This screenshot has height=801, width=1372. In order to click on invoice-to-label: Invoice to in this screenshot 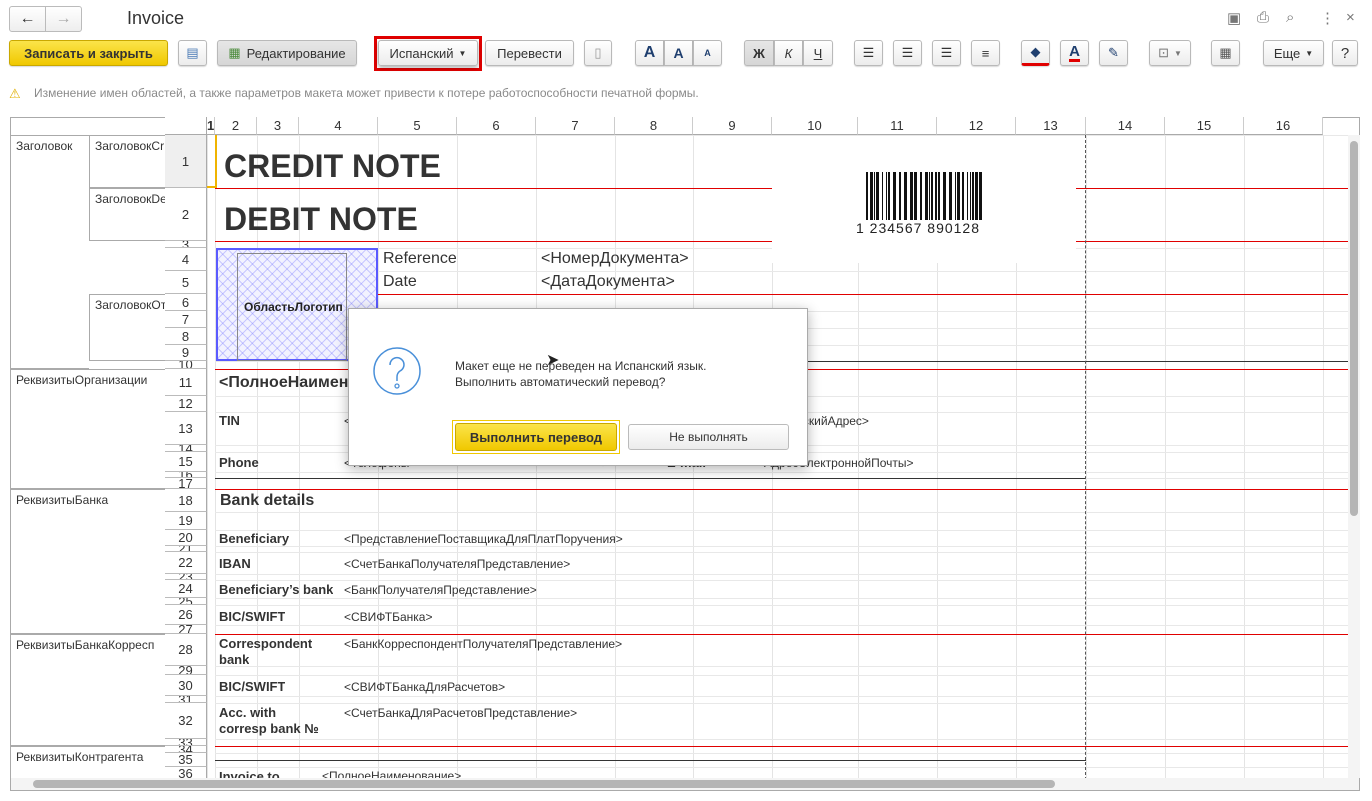, I will do `click(249, 773)`.